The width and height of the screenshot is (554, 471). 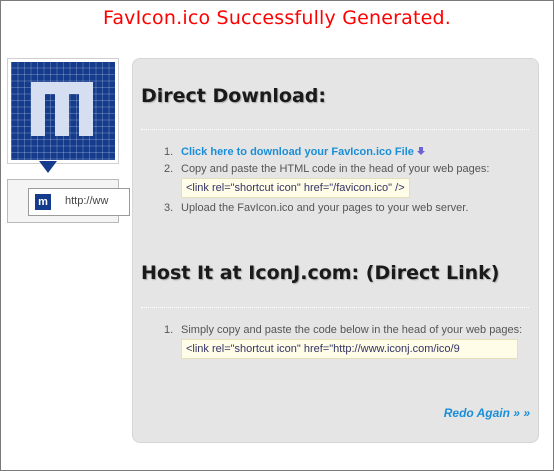 I want to click on favicon-pixel-grid, so click(x=63, y=111).